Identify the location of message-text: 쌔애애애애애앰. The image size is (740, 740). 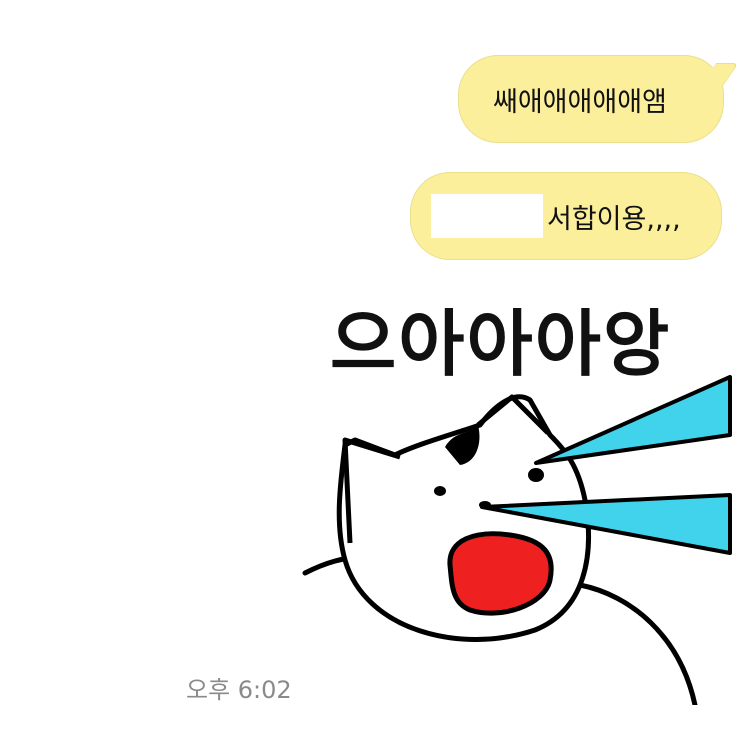
(580, 102).